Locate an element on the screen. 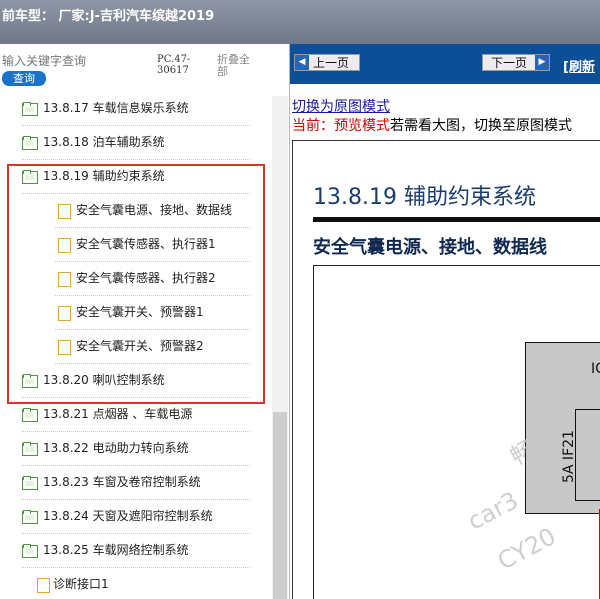 The image size is (600, 599). search-input is located at coordinates (77, 61).